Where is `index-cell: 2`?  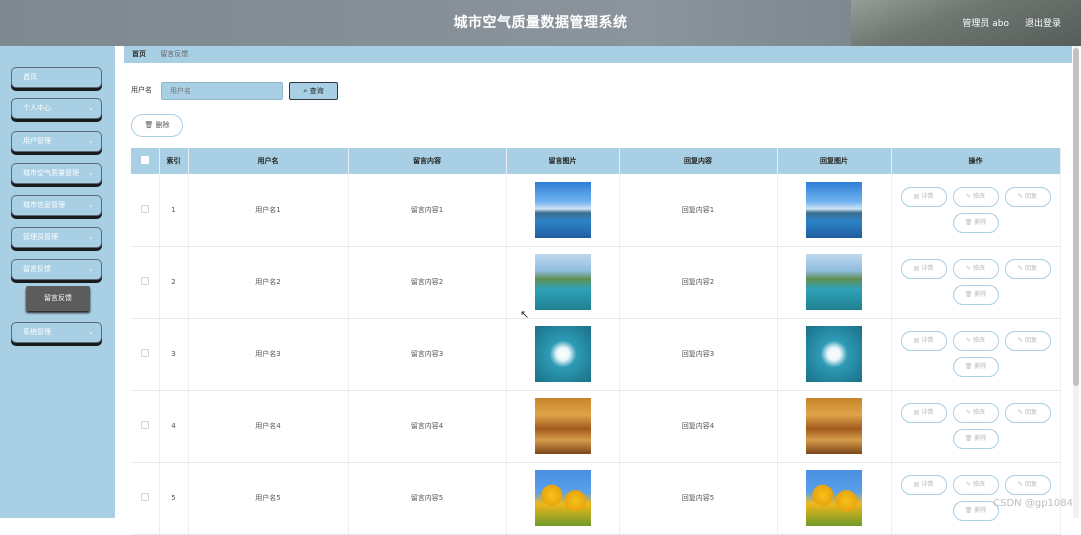
index-cell: 2 is located at coordinates (173, 282).